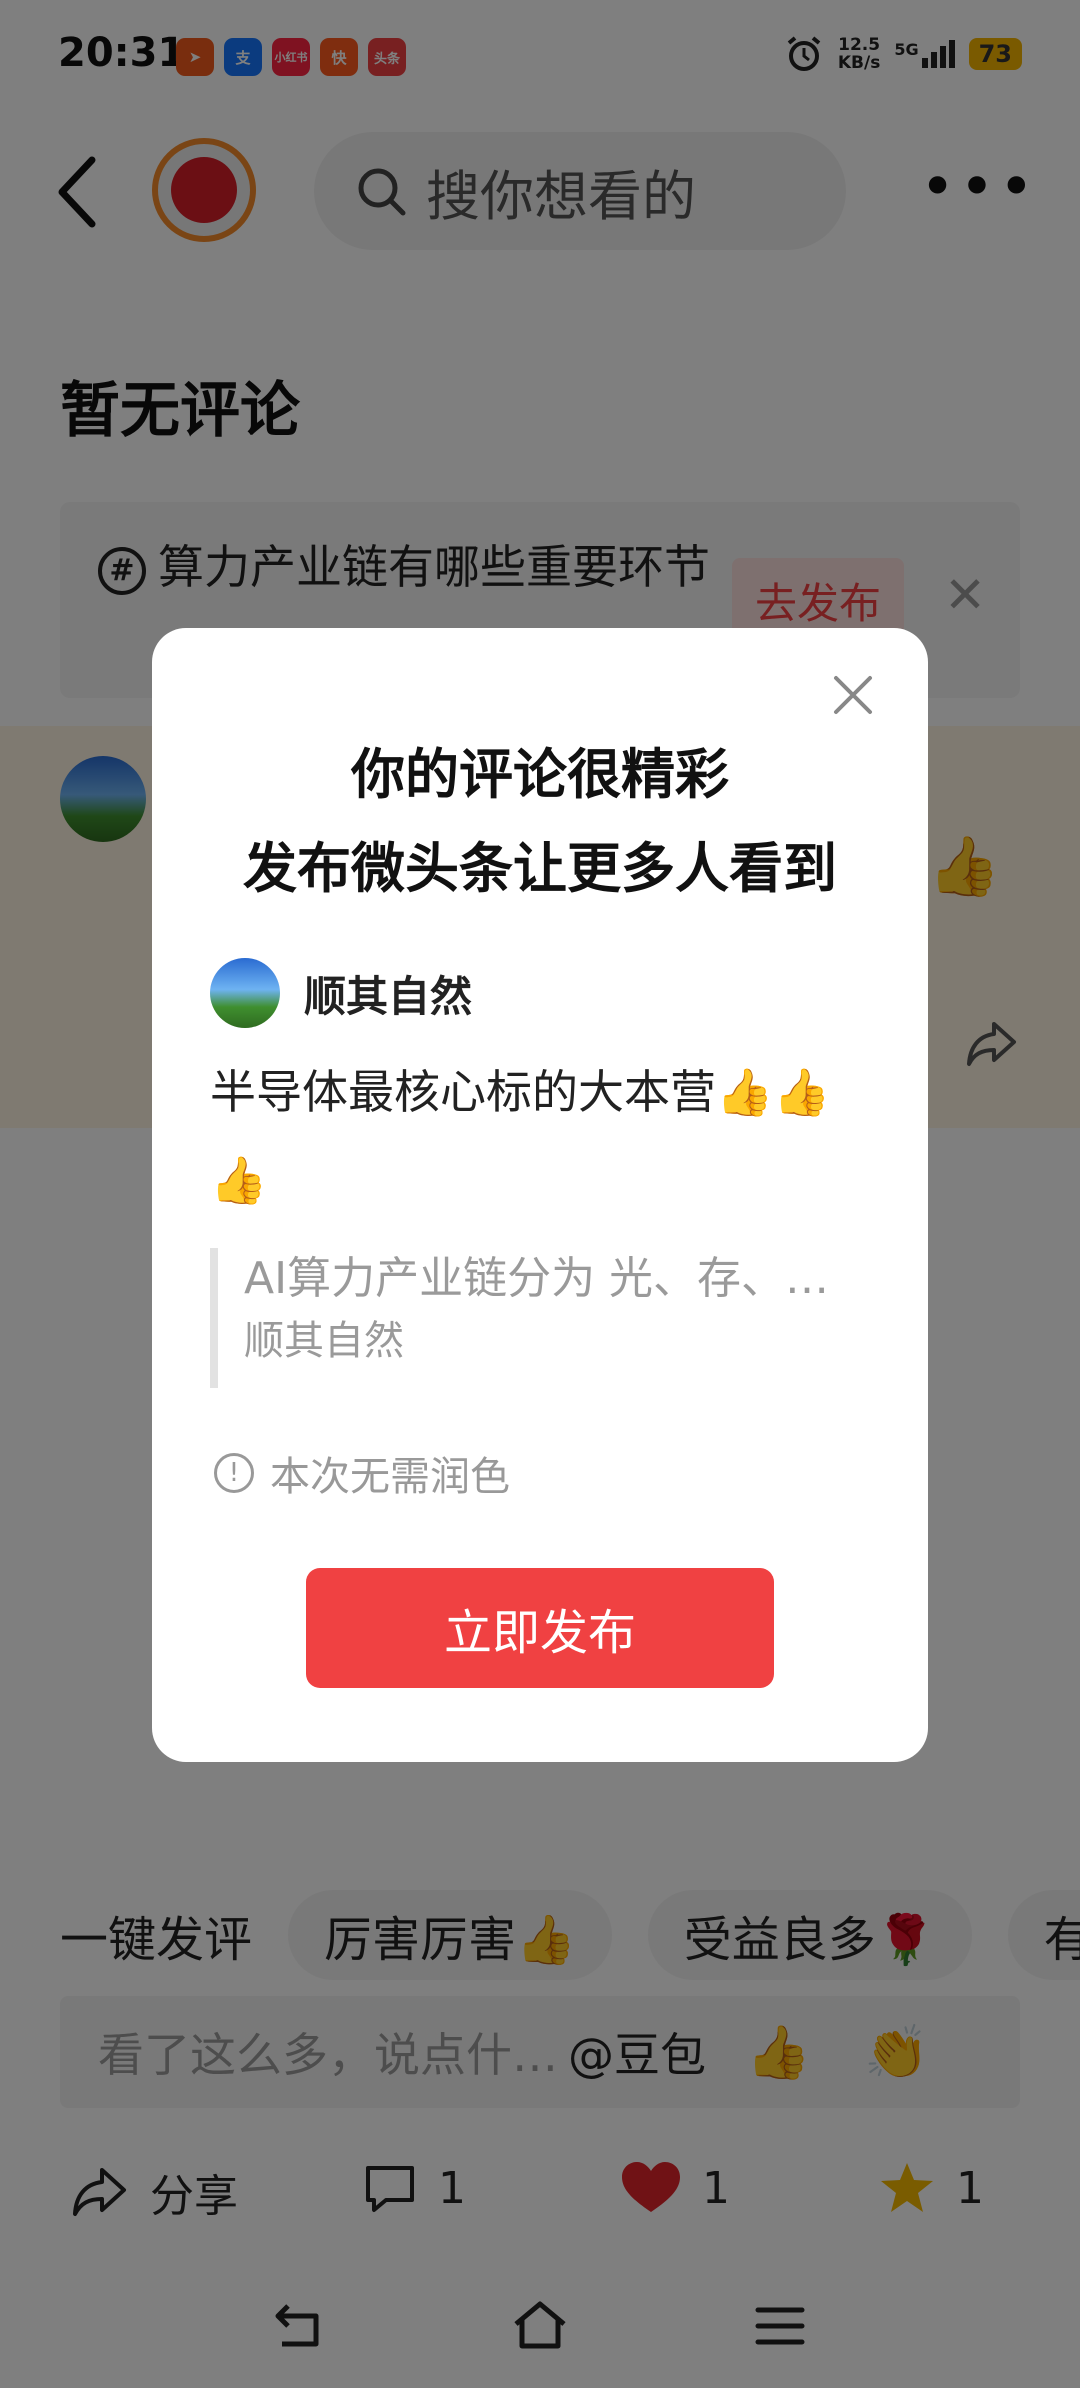 The height and width of the screenshot is (2388, 1080). Describe the element at coordinates (540, 1318) in the screenshot. I see `quoted-article: AI算力产业链分为 光、存、… 顺其自然` at that location.